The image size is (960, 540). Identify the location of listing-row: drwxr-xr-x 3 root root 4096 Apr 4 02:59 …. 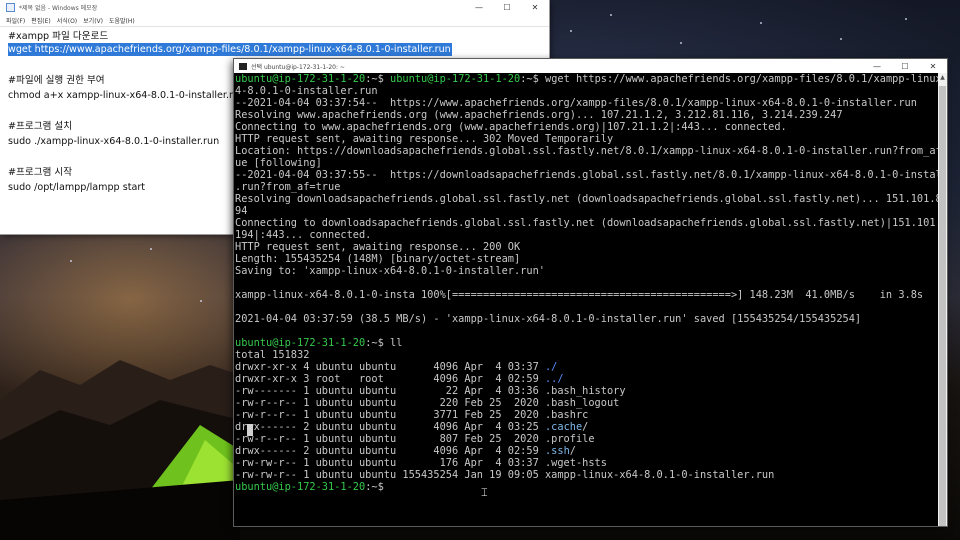
(399, 379).